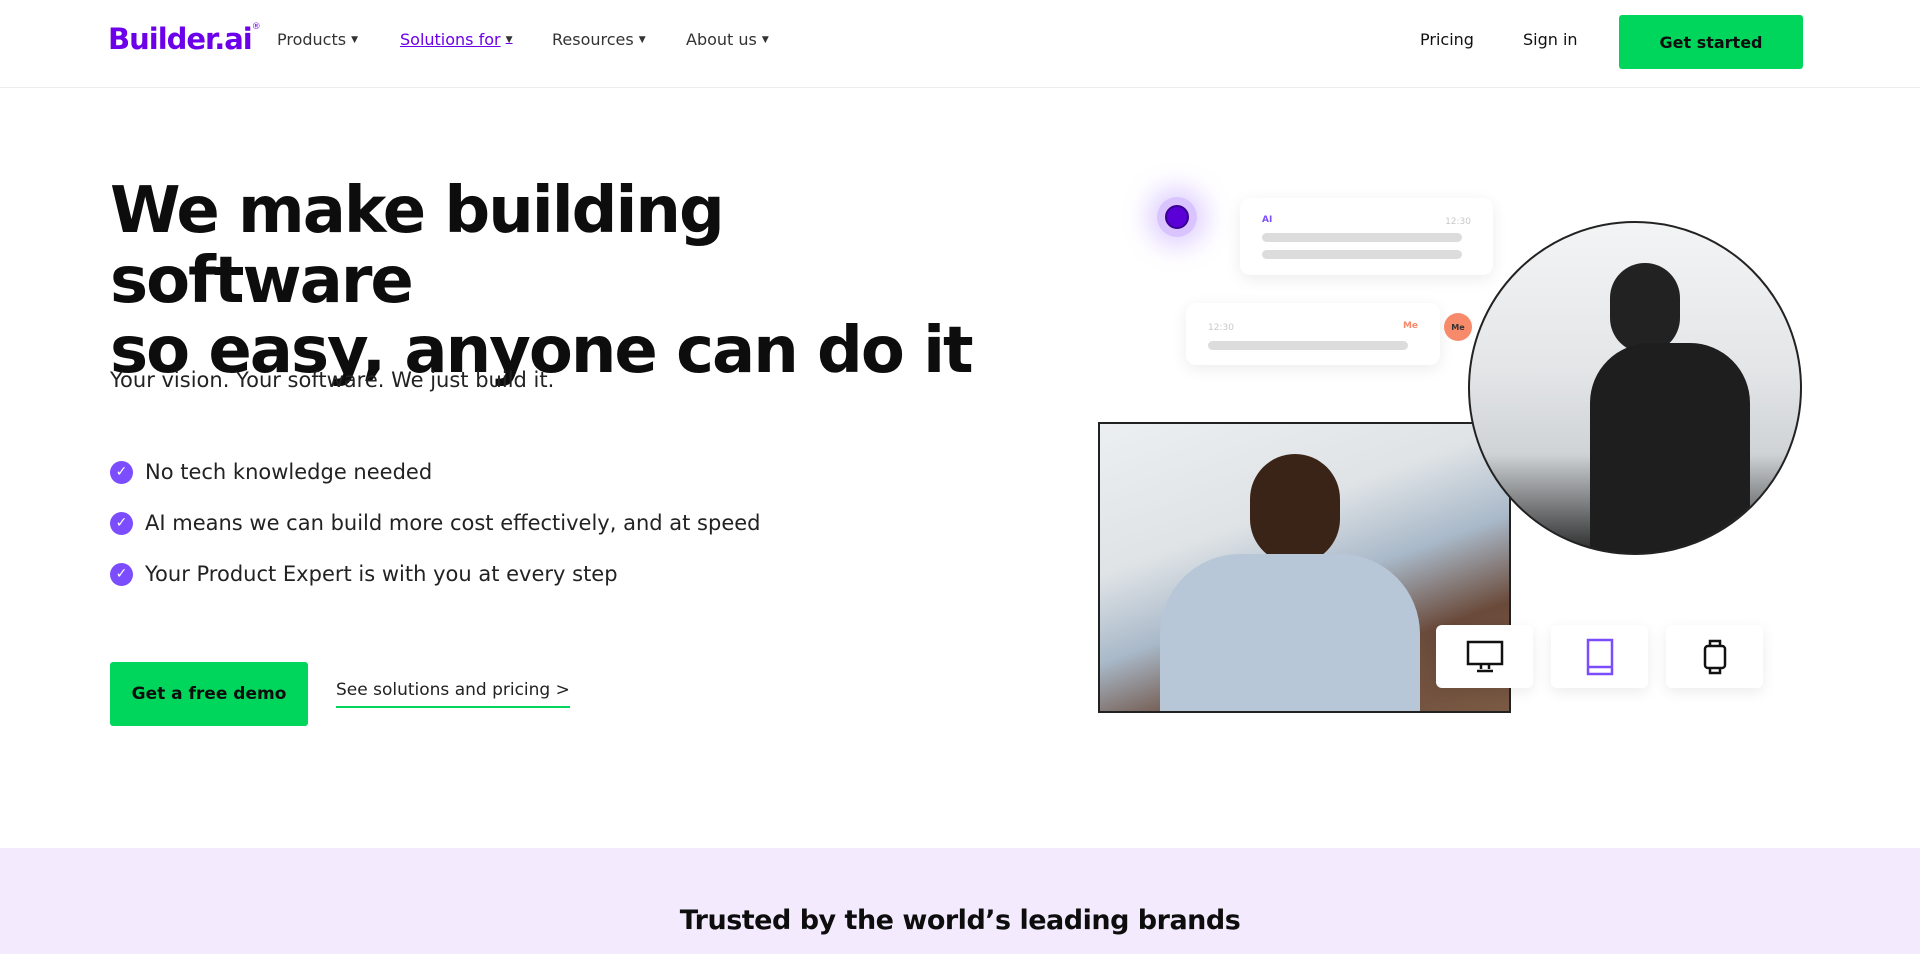 Image resolution: width=1920 pixels, height=954 pixels. What do you see at coordinates (960, 920) in the screenshot?
I see `trusted-brands-title: Trusted by the world’s leading brands` at bounding box center [960, 920].